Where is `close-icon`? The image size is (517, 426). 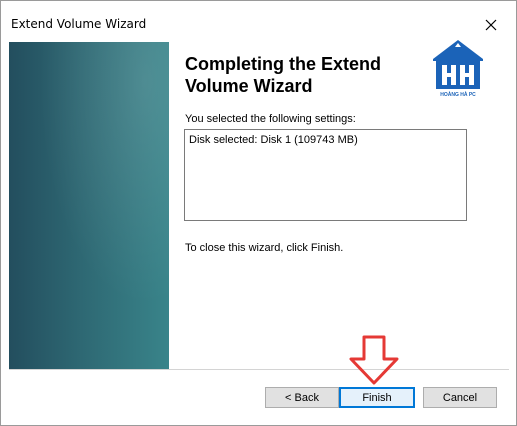
close-icon is located at coordinates (491, 25).